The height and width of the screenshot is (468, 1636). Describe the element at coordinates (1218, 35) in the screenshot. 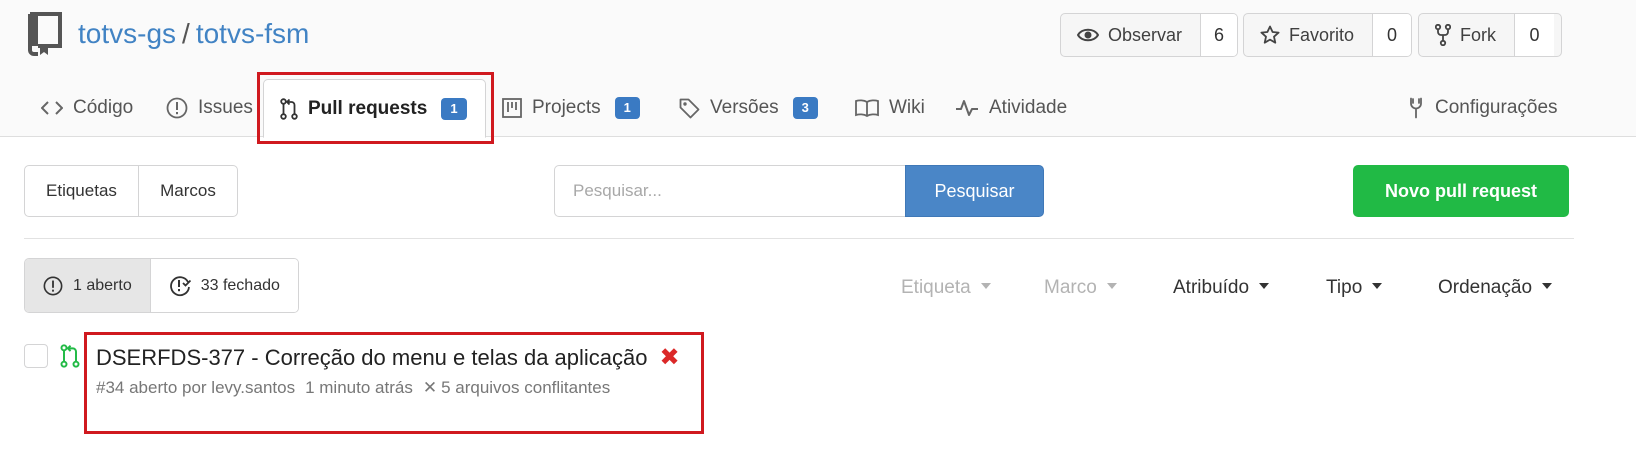

I see `watch-count: 6` at that location.